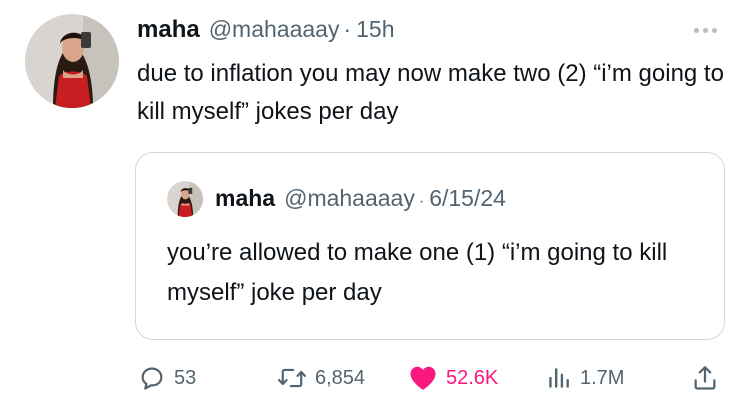 This screenshot has height=406, width=750. What do you see at coordinates (423, 378) in the screenshot?
I see `heart-filled-icon` at bounding box center [423, 378].